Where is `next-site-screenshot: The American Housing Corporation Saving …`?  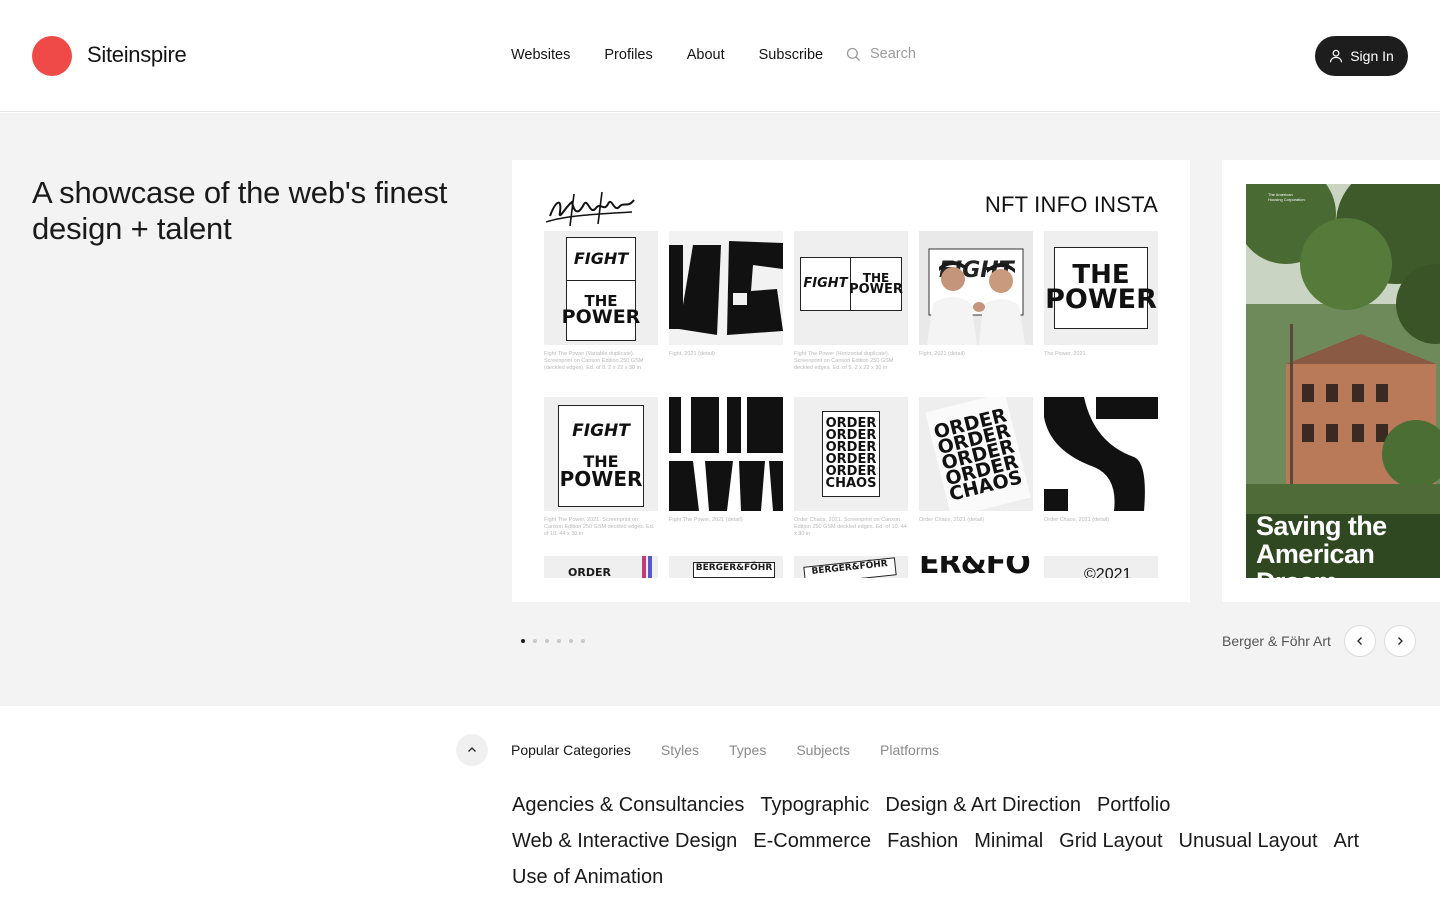
next-site-screenshot: The American Housing Corporation Saving … is located at coordinates (1343, 381).